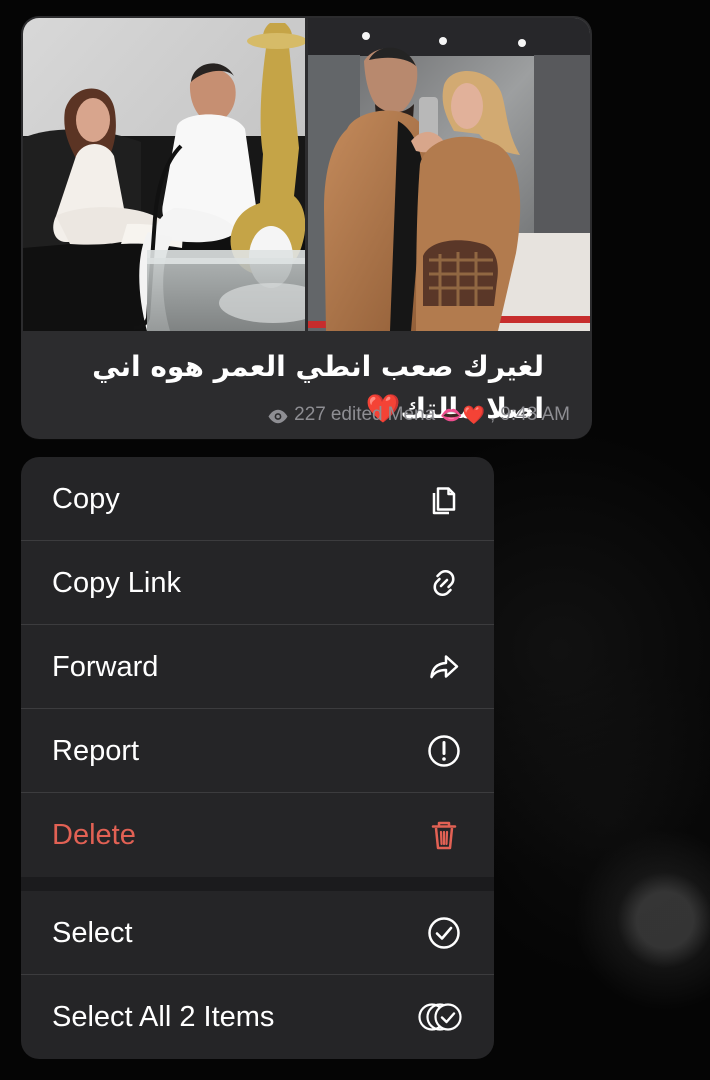 This screenshot has width=710, height=1080. I want to click on message-time: 9:43 AM, so click(535, 414).